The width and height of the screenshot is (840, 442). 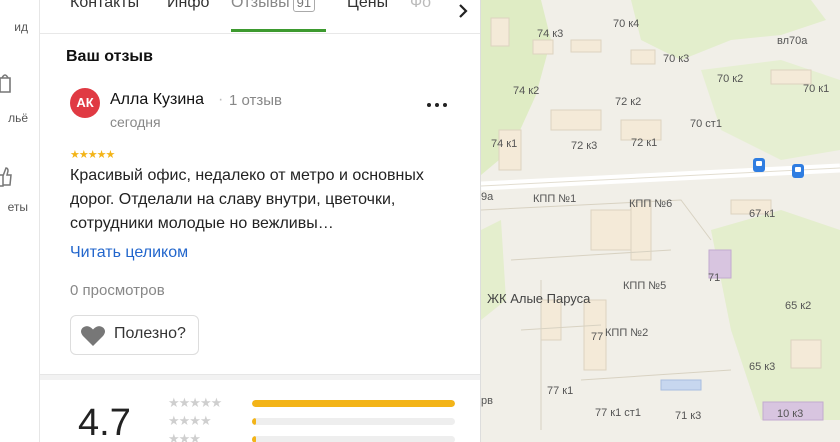 I want to click on active-tab-indicator, so click(x=278, y=30).